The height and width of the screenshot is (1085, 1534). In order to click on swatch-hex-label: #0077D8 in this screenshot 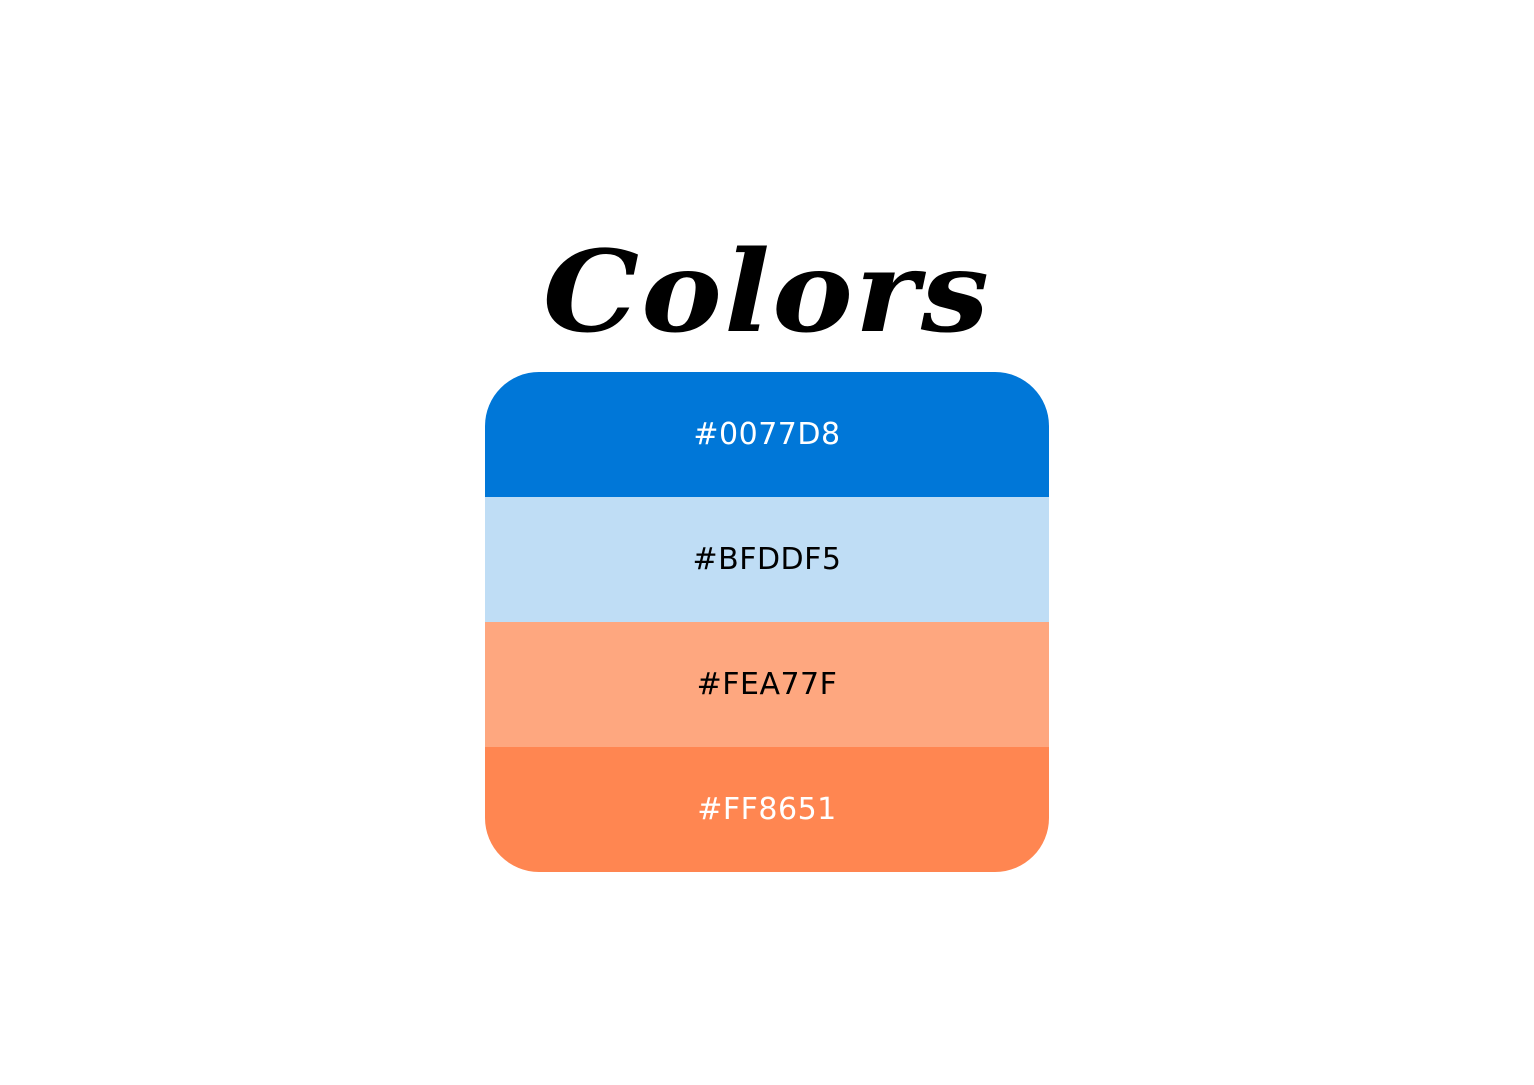, I will do `click(767, 434)`.